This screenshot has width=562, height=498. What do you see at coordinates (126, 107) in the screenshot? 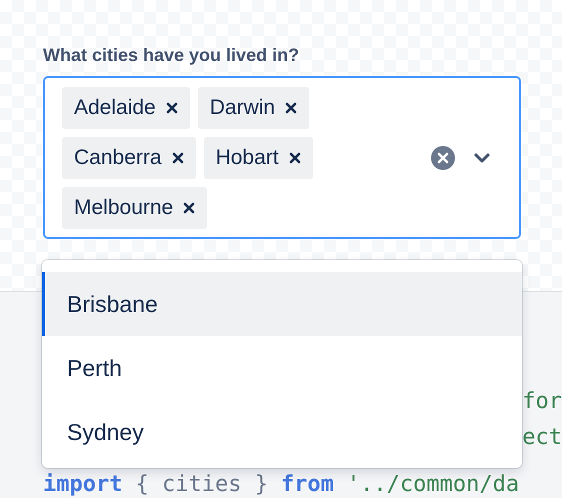
I see `selected-tag: Adelaide` at bounding box center [126, 107].